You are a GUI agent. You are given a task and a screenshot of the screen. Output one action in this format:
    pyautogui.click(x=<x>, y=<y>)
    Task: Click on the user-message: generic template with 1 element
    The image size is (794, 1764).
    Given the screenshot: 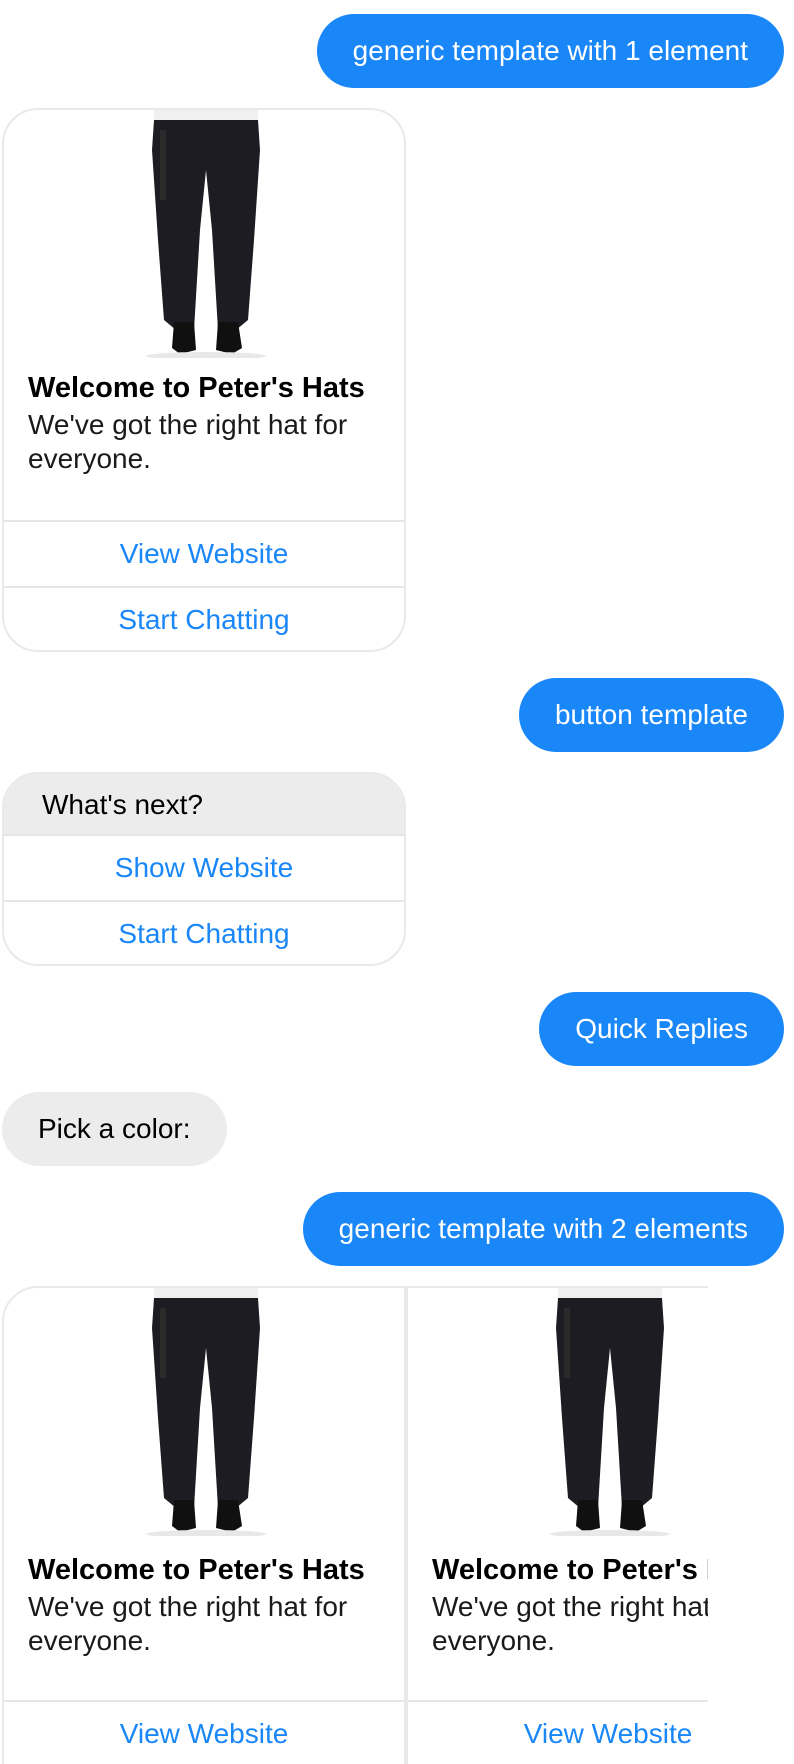 What is the action you would take?
    pyautogui.click(x=550, y=51)
    